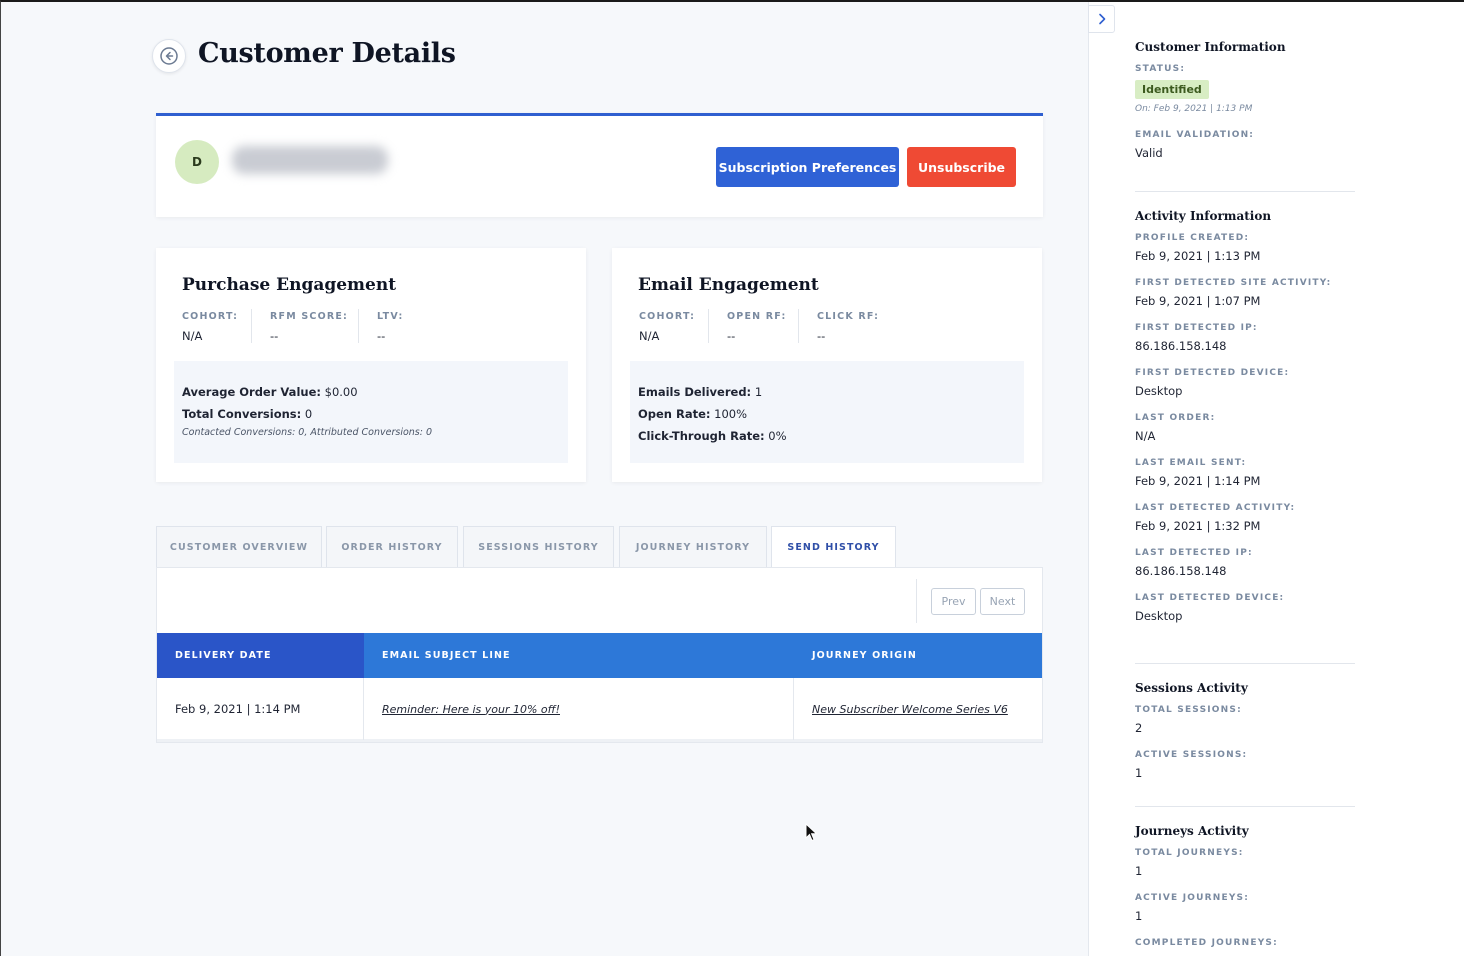  What do you see at coordinates (848, 327) in the screenshot?
I see `email-click-rf-metric: CLICK RF: --` at bounding box center [848, 327].